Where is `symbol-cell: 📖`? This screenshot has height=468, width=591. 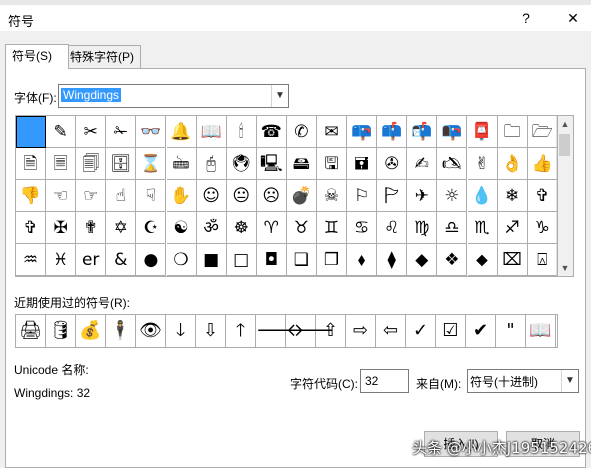
symbol-cell: 📖 is located at coordinates (211, 132).